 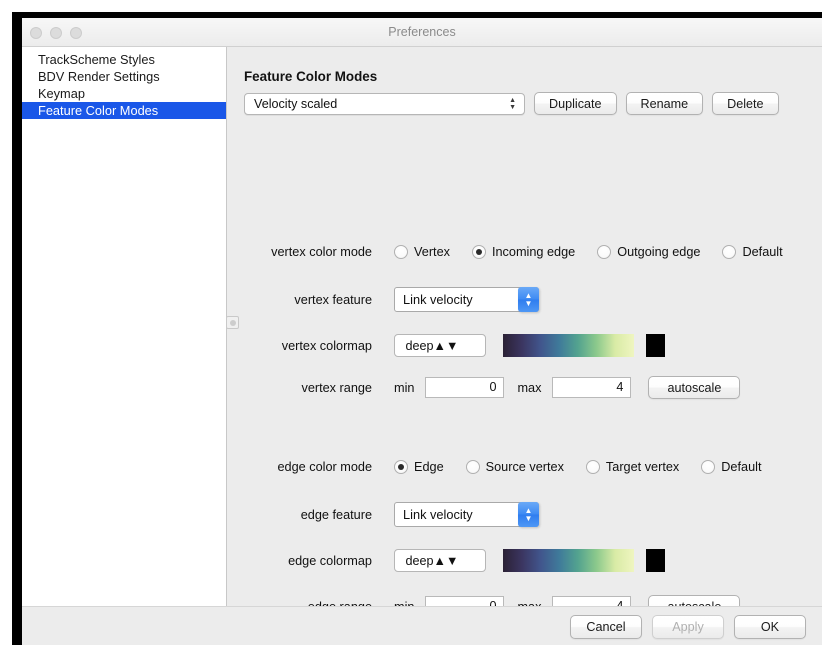 I want to click on color-mode-select: Velocity scaled ▲ ▼, so click(x=384, y=103).